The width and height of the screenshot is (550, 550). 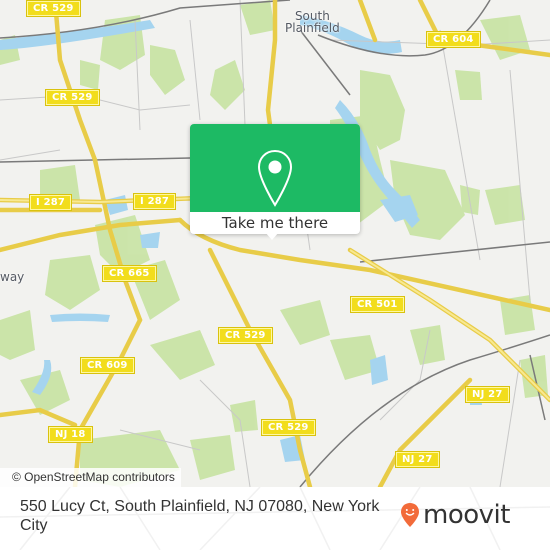 I want to click on place-label-edison-partial: way, so click(x=12, y=277).